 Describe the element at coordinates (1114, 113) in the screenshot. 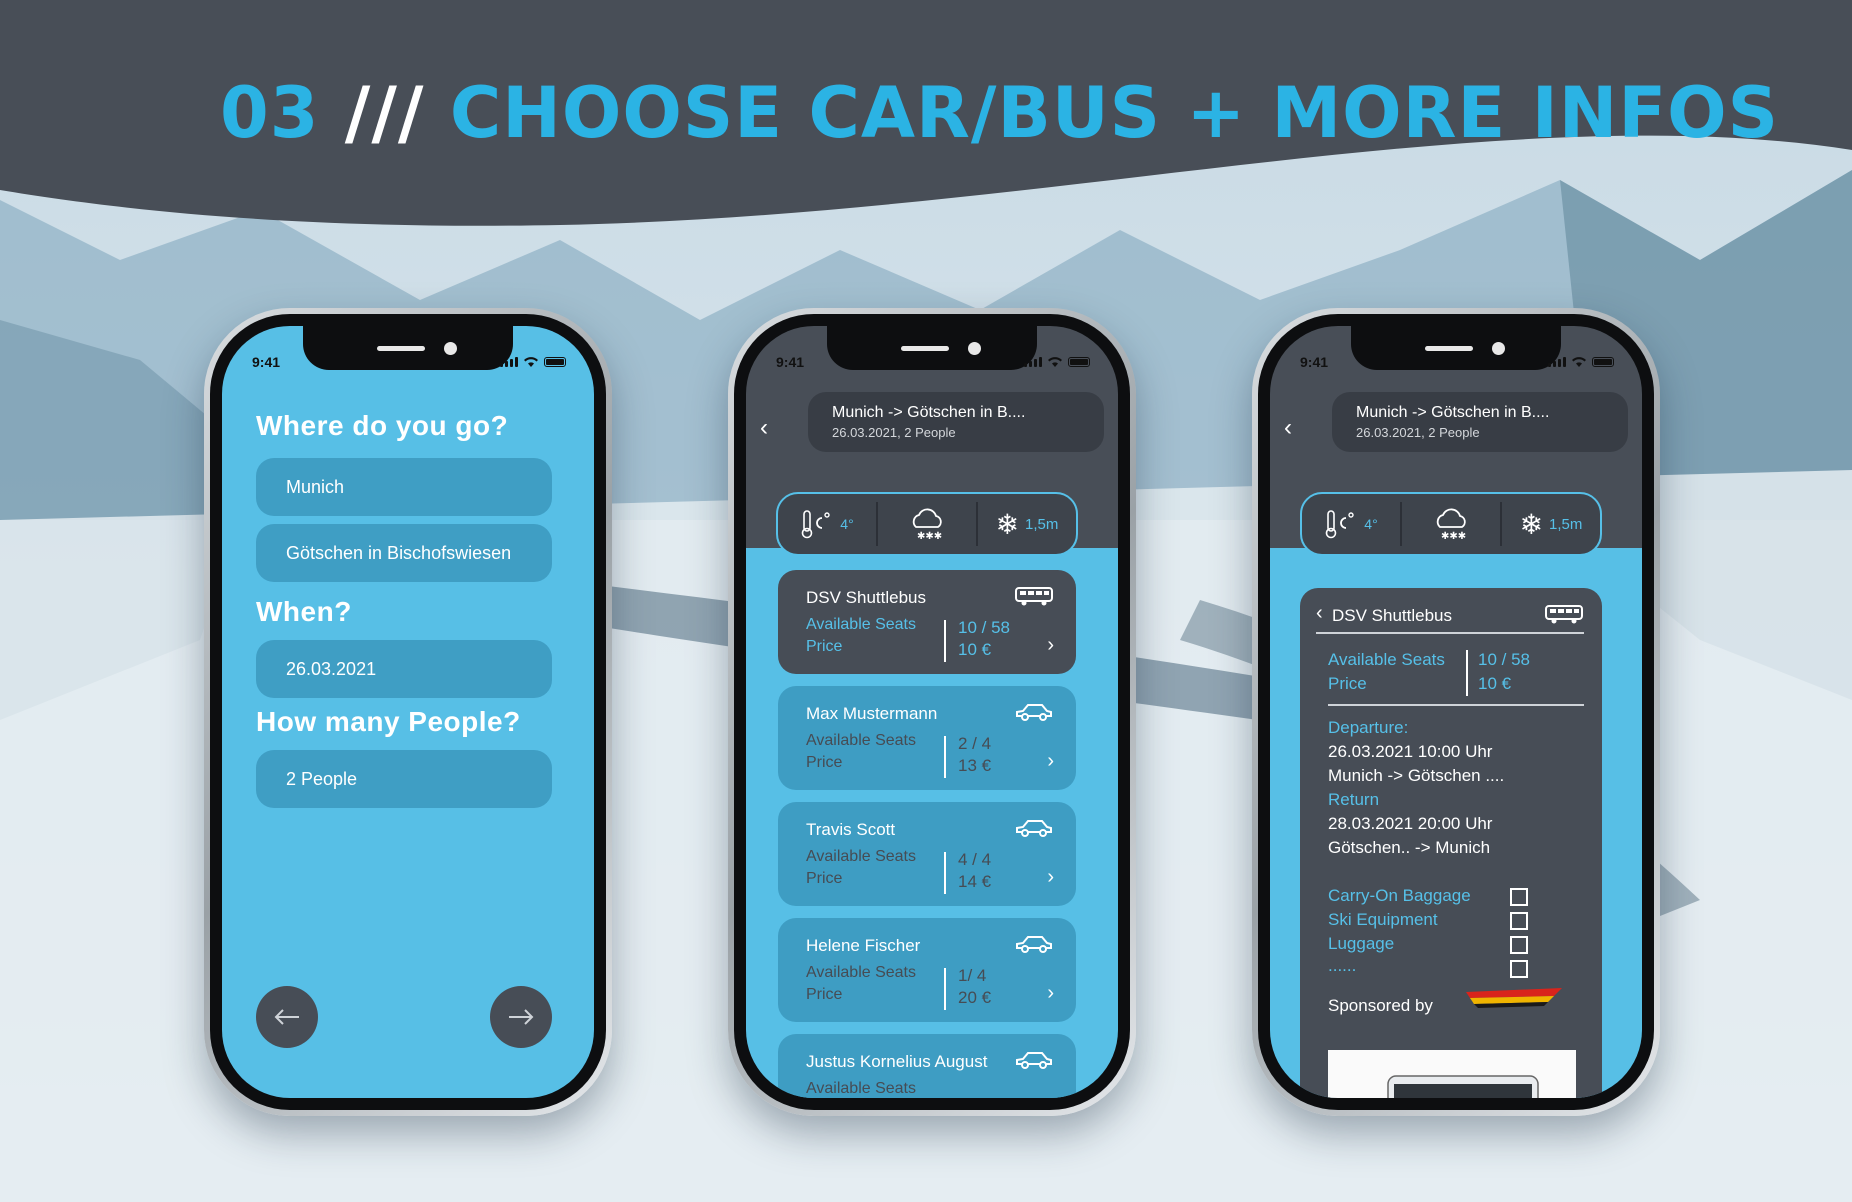

I see `title-text: CHOOSE CAR/BUS + MORE INFOS` at that location.